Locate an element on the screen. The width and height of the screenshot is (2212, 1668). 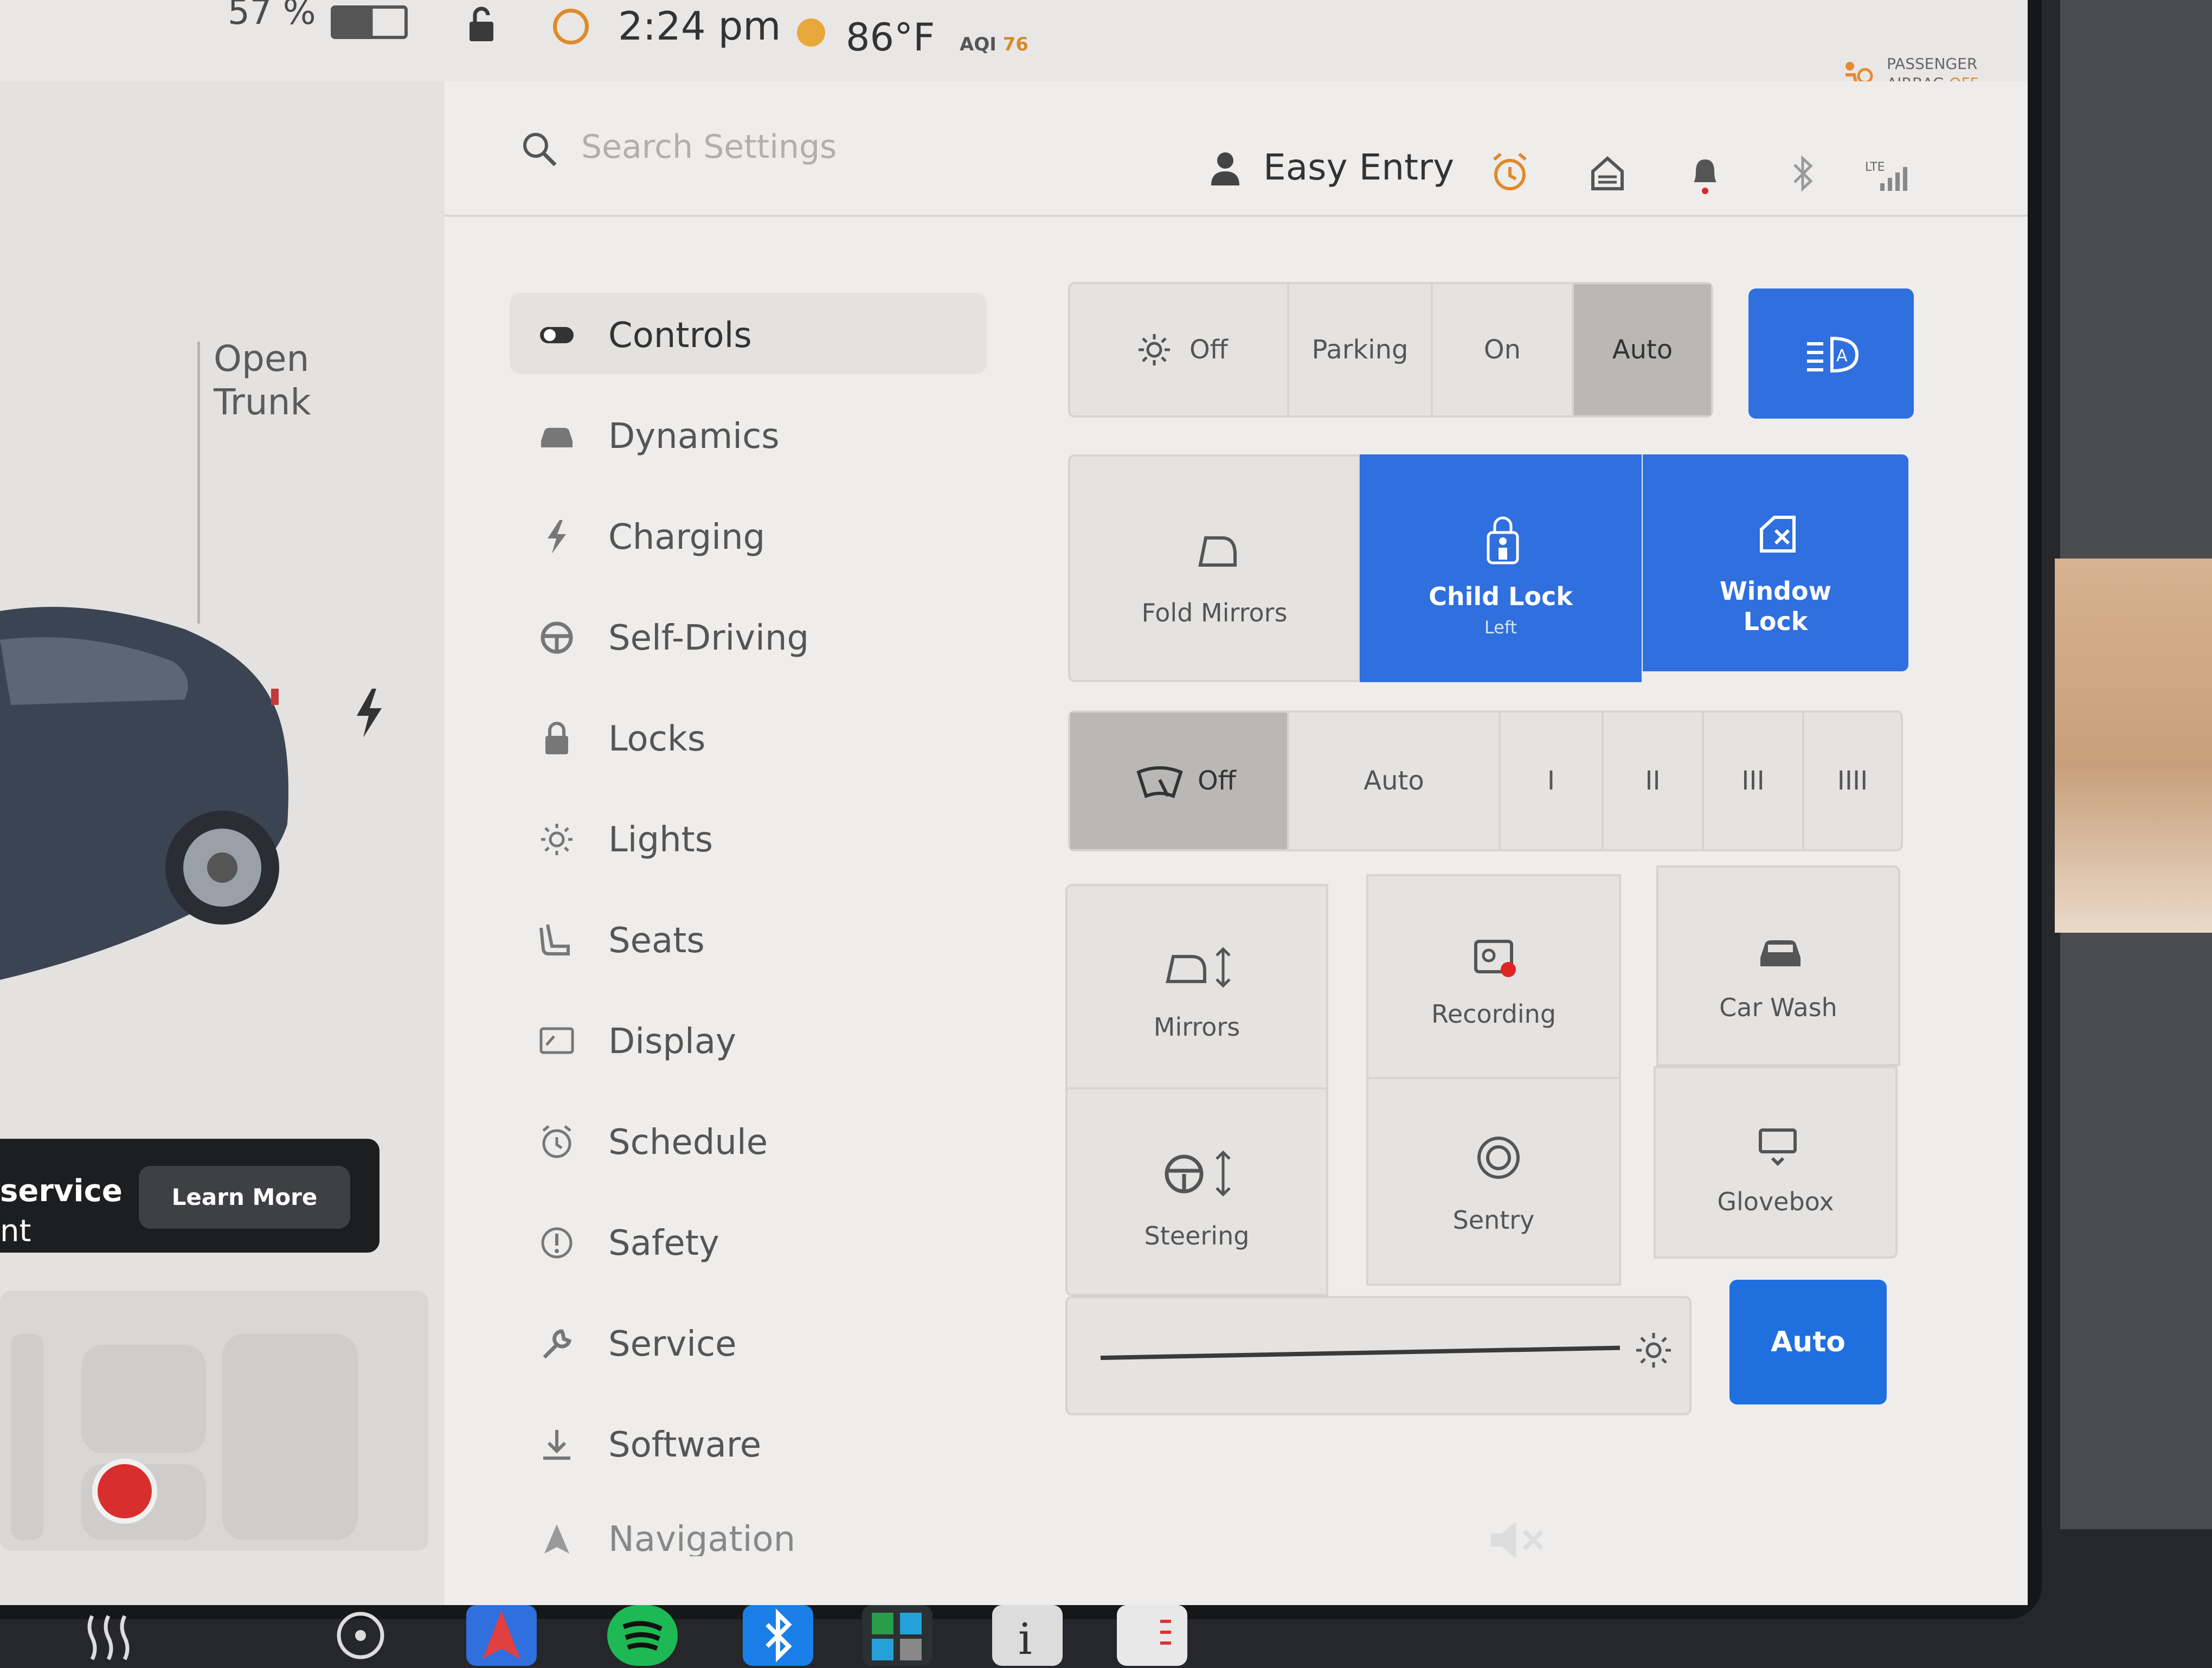
display-icon is located at coordinates (556, 1040).